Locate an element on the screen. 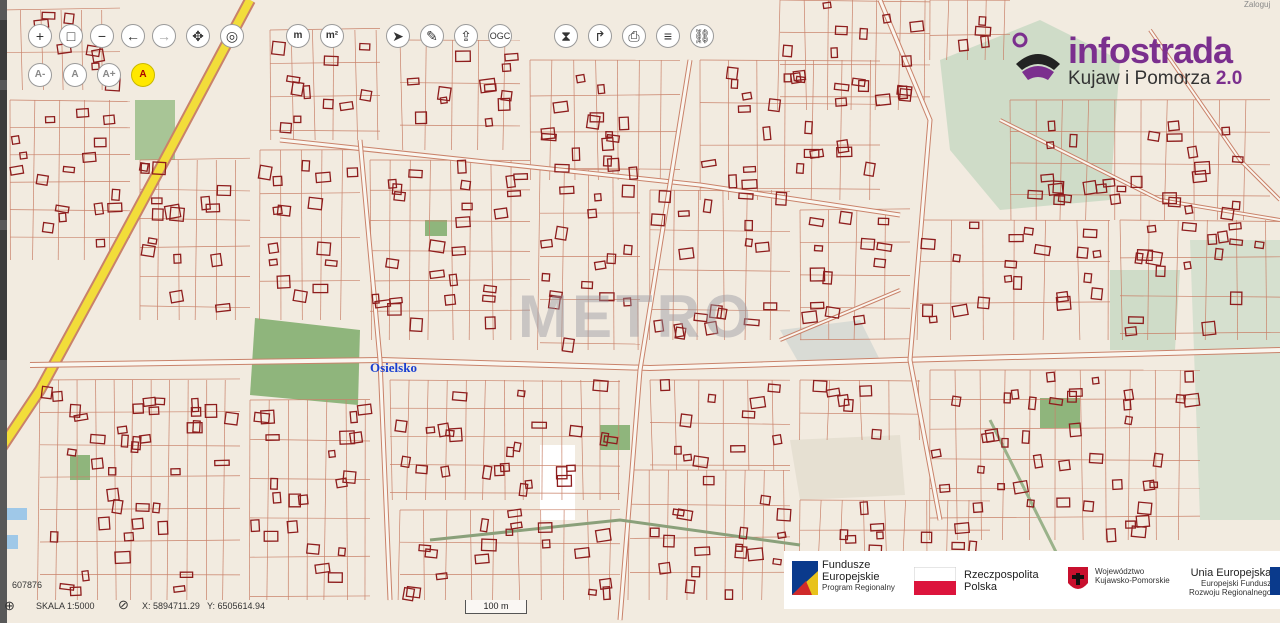  infostrada-logo: infostrada Kujaw i Pomorza 2.0 is located at coordinates (1140, 65).